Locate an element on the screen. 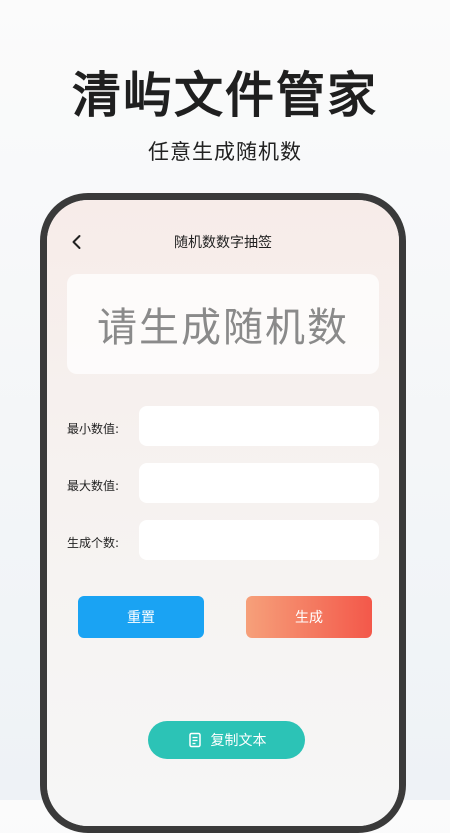 Image resolution: width=450 pixels, height=833 pixels. generate-button: 生成 is located at coordinates (309, 617).